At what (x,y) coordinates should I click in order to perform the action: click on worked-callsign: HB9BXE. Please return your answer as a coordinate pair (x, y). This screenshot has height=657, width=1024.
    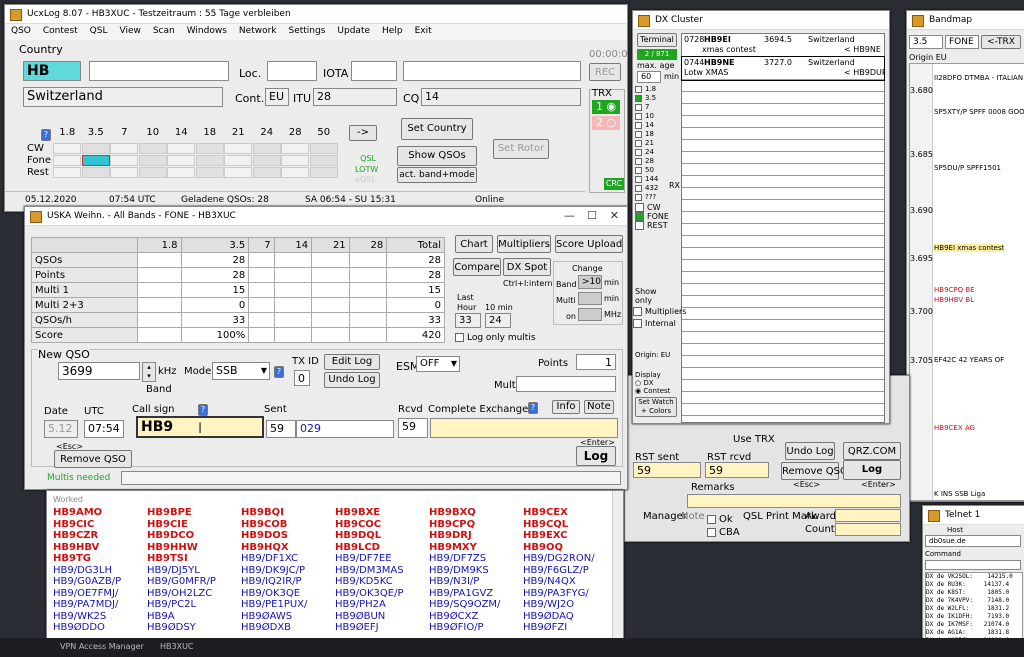
    Looking at the image, I should click on (381, 513).